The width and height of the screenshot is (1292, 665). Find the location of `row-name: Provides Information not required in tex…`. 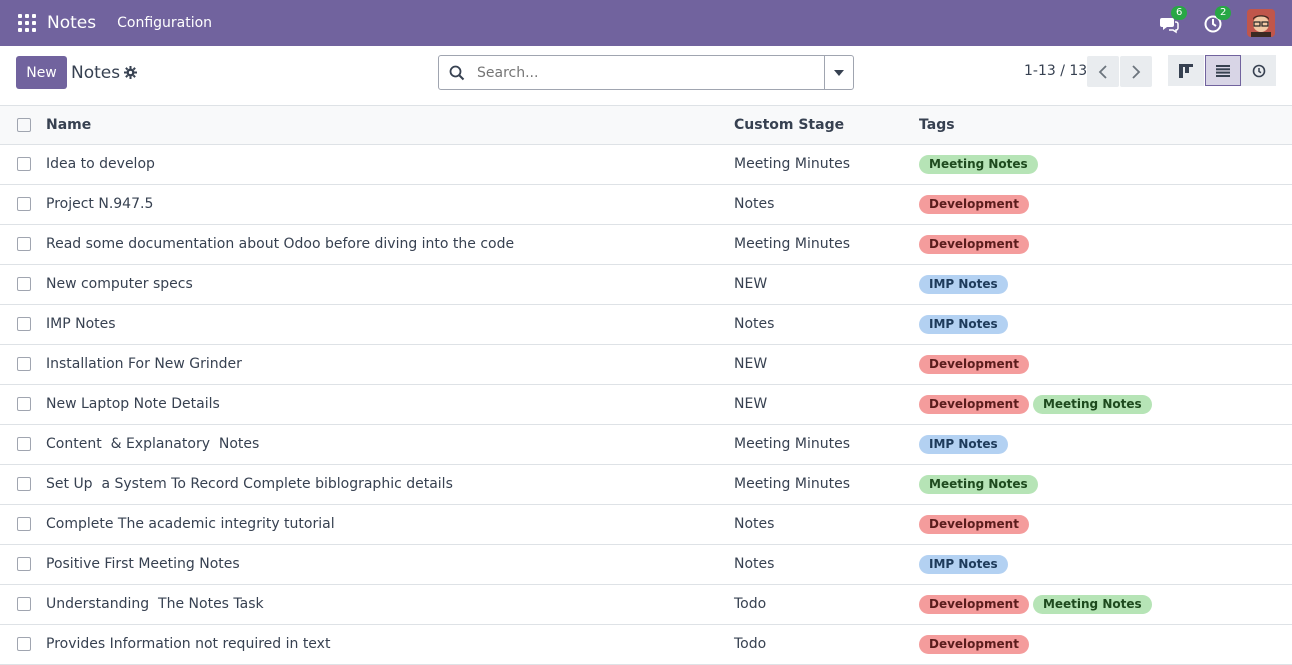

row-name: Provides Information not required in tex… is located at coordinates (390, 644).